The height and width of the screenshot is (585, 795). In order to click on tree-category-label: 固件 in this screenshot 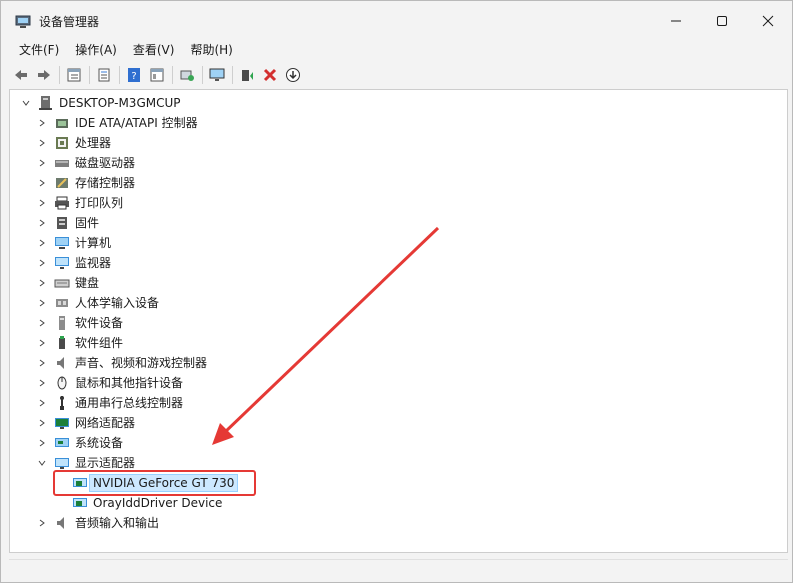, I will do `click(87, 223)`.